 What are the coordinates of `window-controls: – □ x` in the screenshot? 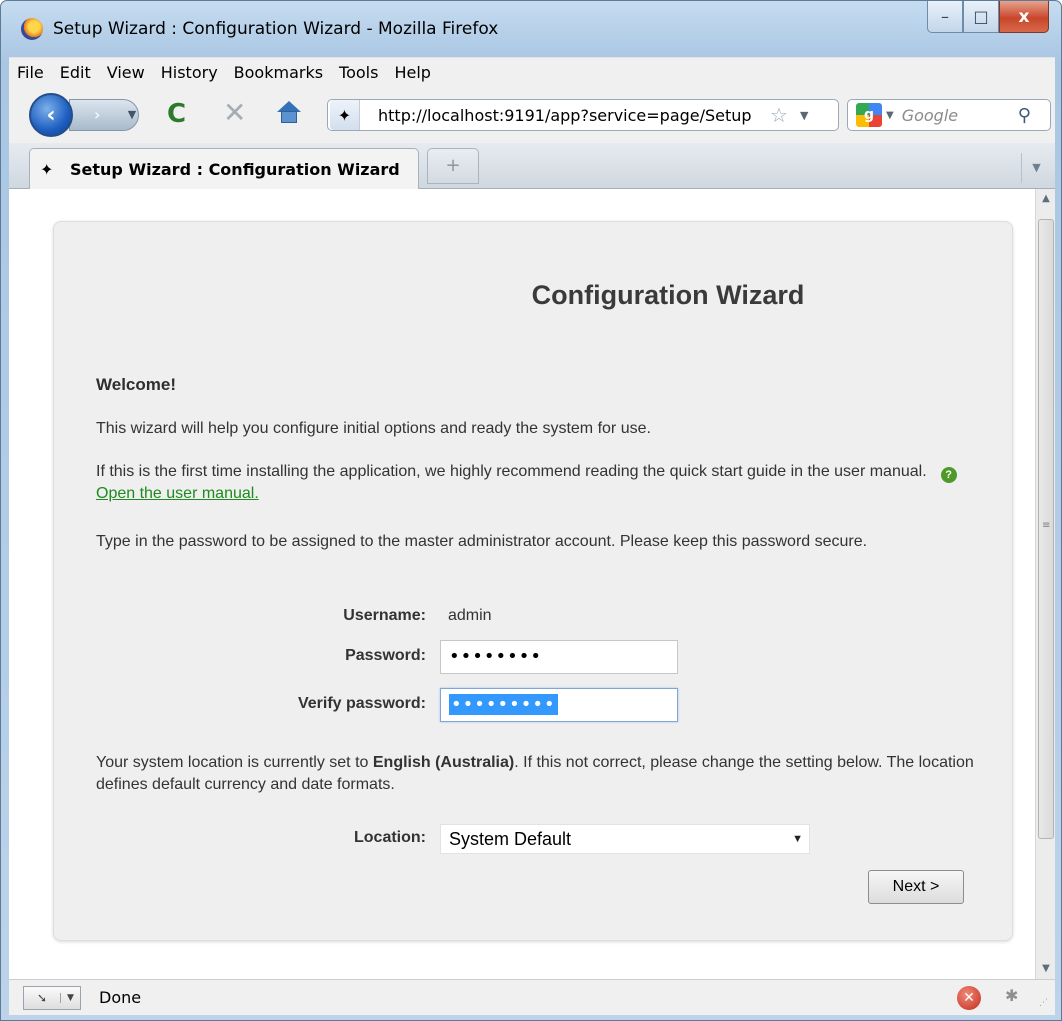 It's located at (988, 17).